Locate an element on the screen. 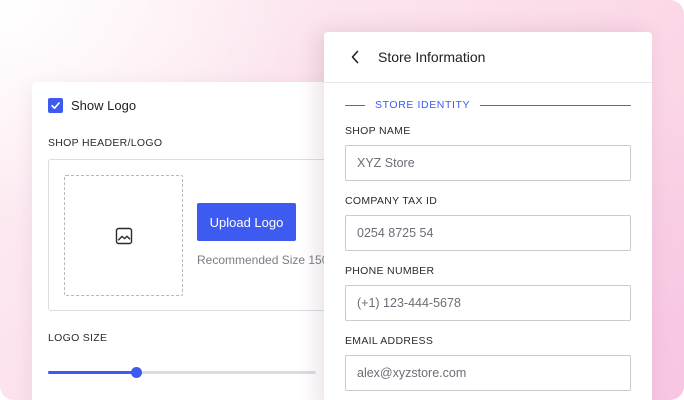 The height and width of the screenshot is (400, 684). back-button is located at coordinates (355, 57).